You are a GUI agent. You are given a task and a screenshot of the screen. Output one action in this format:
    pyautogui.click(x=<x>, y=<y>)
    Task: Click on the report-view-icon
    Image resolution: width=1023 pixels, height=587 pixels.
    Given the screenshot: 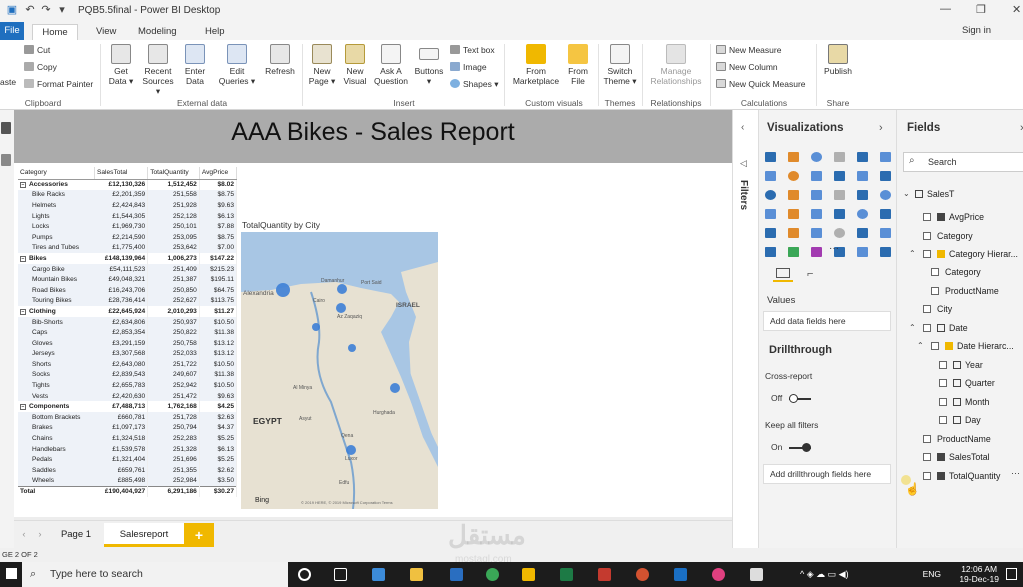 What is the action you would take?
    pyautogui.click(x=6, y=128)
    